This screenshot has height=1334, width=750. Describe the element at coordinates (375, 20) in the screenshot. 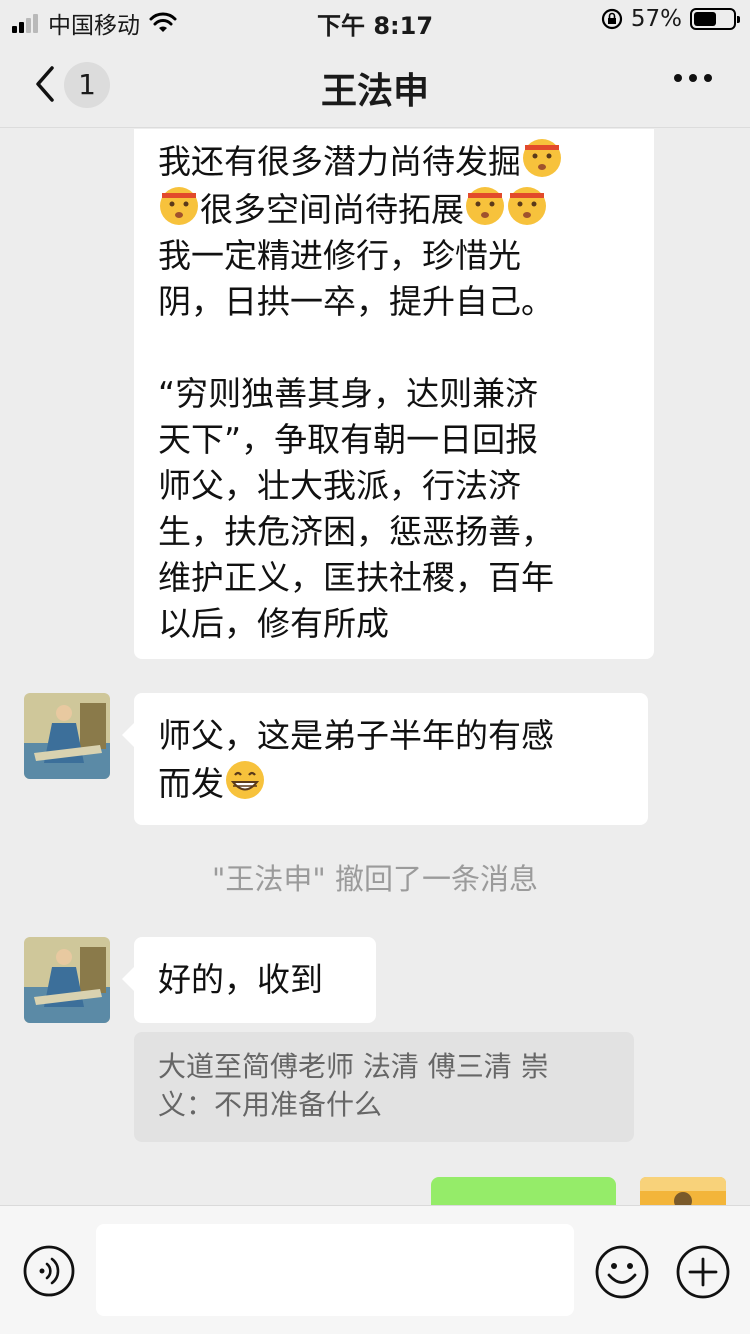

I see `status-bar: 中国移动 下午 8:17 57%` at that location.